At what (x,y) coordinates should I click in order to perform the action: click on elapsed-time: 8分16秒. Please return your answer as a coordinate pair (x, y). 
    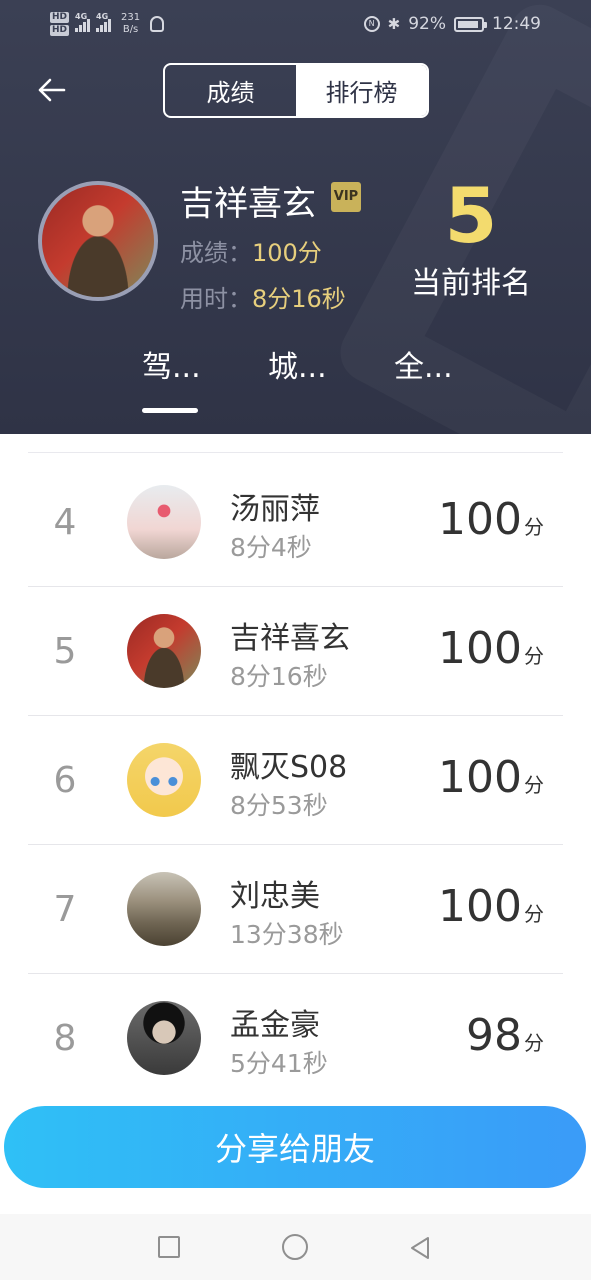
    Looking at the image, I should click on (279, 676).